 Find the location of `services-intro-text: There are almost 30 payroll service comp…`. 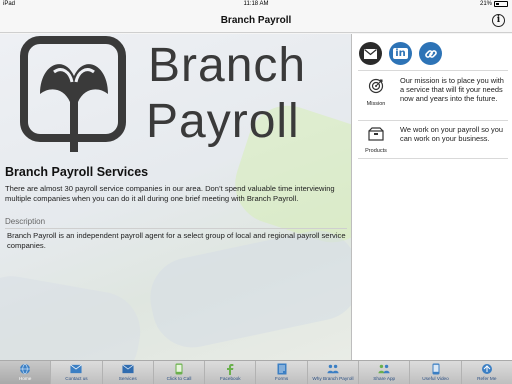

services-intro-text: There are almost 30 payroll service comp… is located at coordinates (170, 193).